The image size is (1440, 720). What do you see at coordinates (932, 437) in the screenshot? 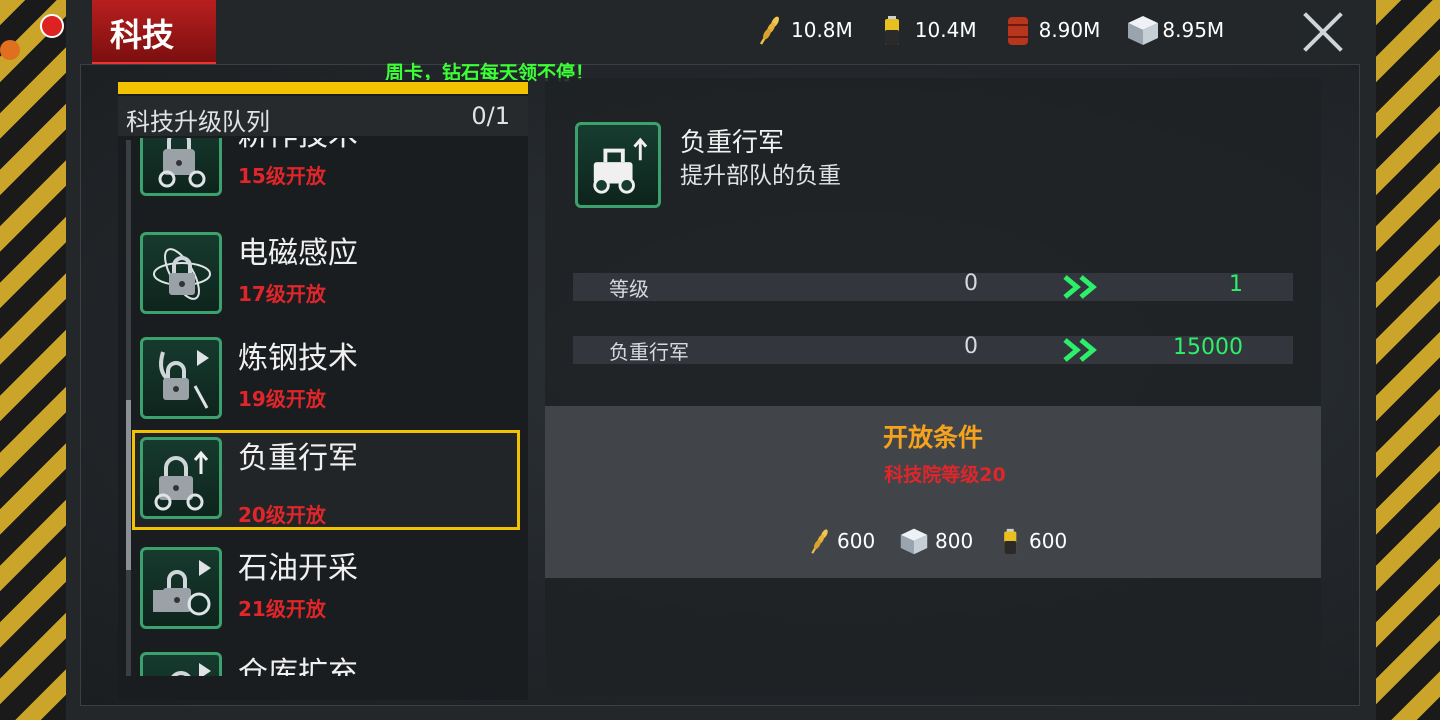
I see `condition-title: 开放条件` at bounding box center [932, 437].